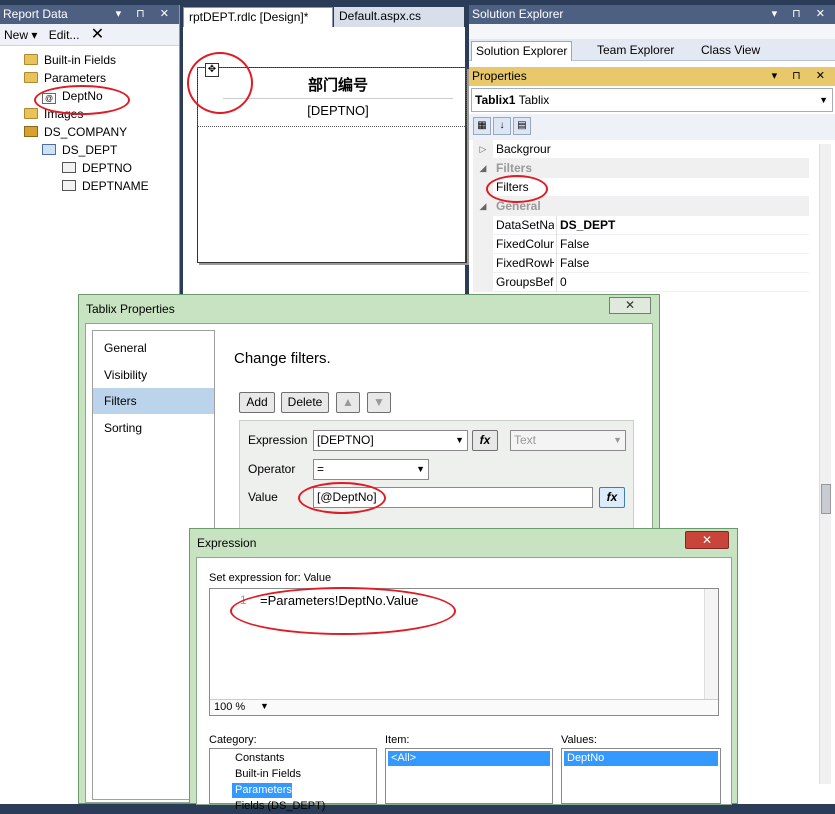 The image size is (835, 814). Describe the element at coordinates (525, 282) in the screenshot. I see `property-name: GroupsBef` at that location.